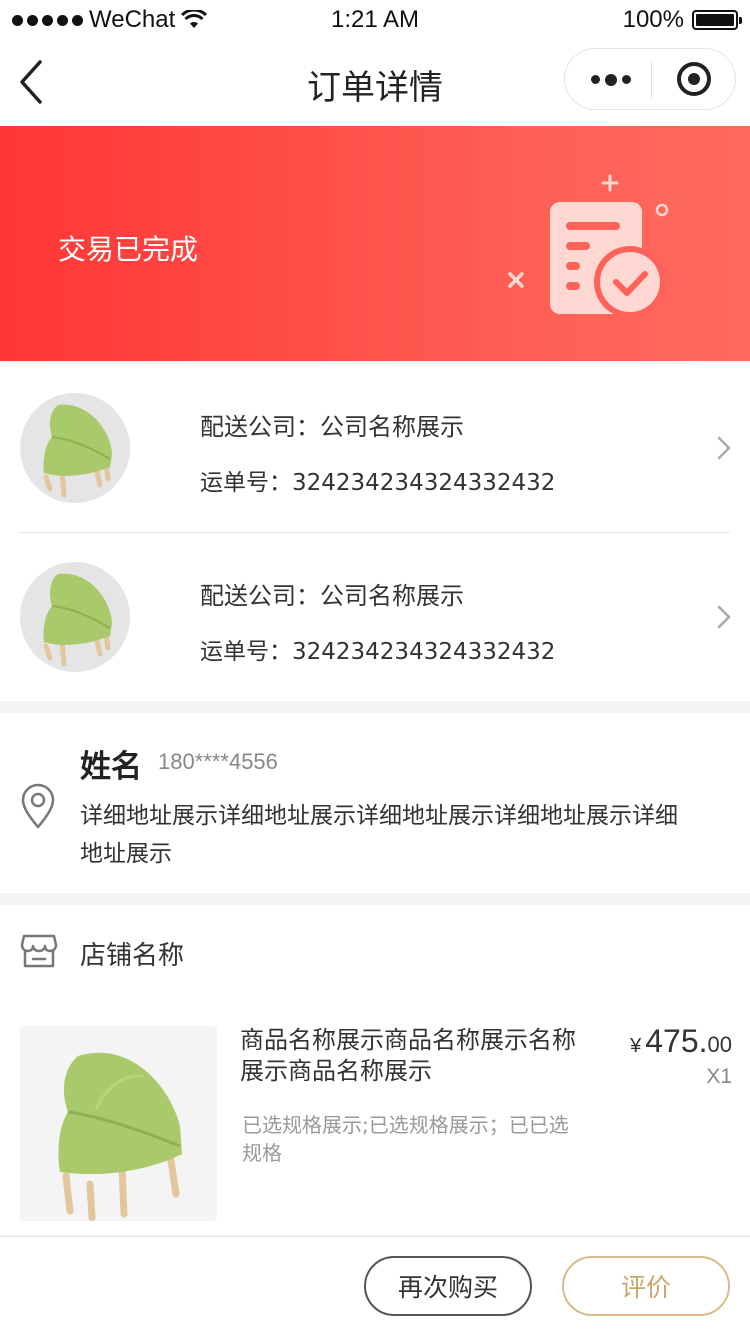 The width and height of the screenshot is (750, 1334). I want to click on recipient-phone: 180****4556, so click(218, 761).